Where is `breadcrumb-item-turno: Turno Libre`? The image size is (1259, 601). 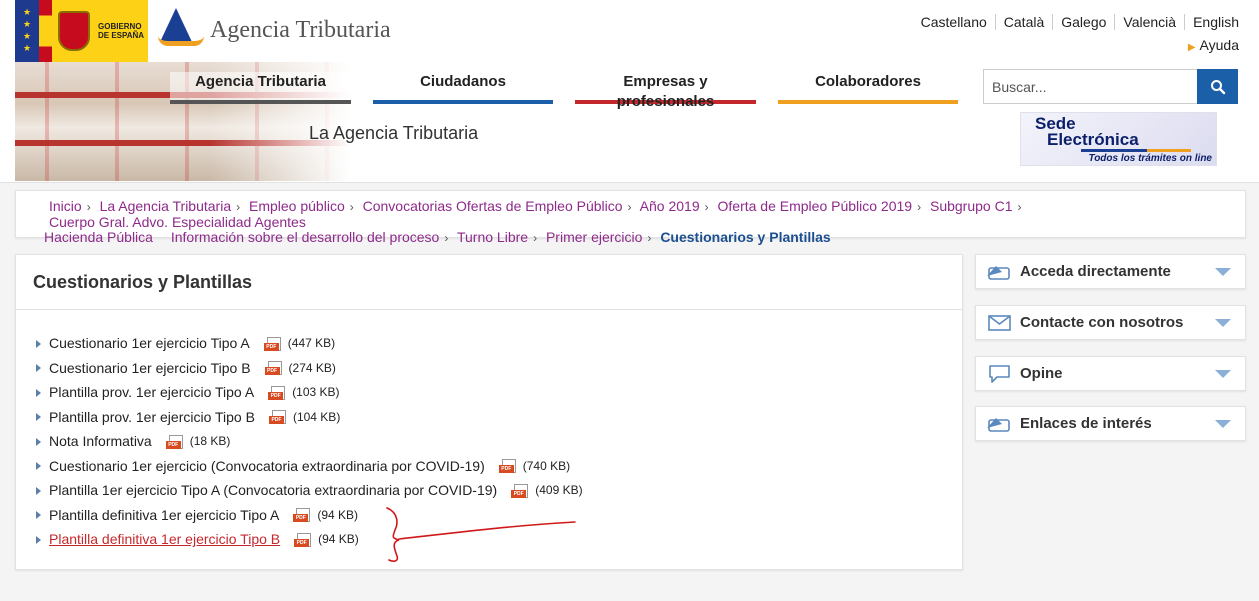 breadcrumb-item-turno: Turno Libre is located at coordinates (492, 237).